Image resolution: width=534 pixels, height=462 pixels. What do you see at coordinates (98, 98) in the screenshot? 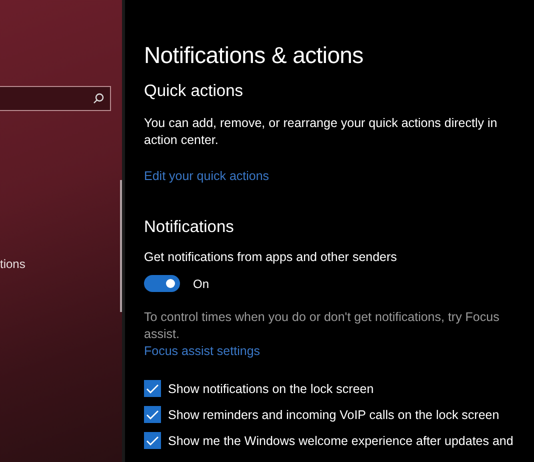
I see `search-icon` at bounding box center [98, 98].